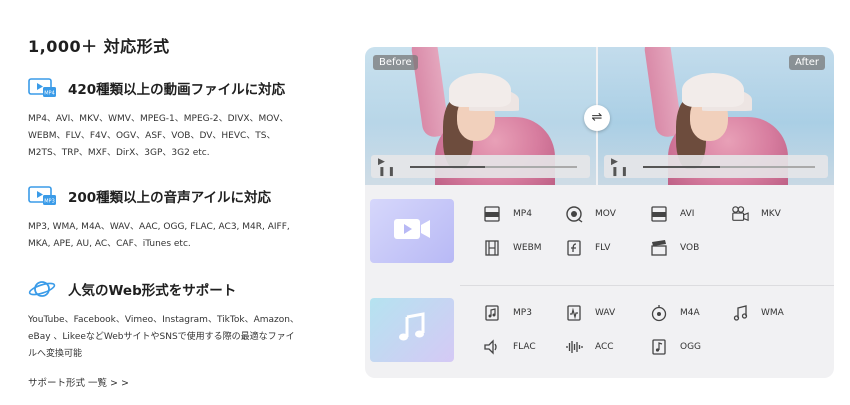  What do you see at coordinates (55, 354) in the screenshot?
I see `feature-line: ルへ変換可能` at bounding box center [55, 354].